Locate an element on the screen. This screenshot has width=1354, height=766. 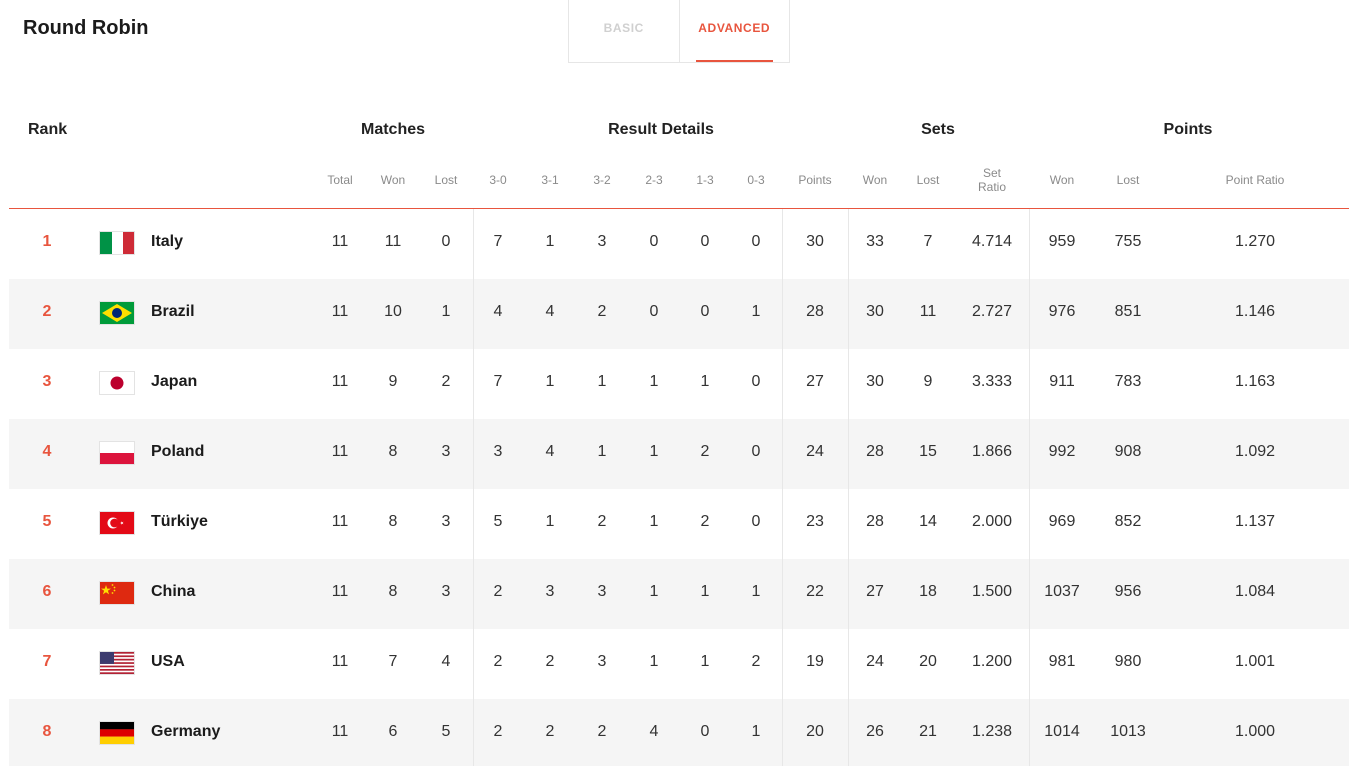
points-won: 976 is located at coordinates (1062, 311).